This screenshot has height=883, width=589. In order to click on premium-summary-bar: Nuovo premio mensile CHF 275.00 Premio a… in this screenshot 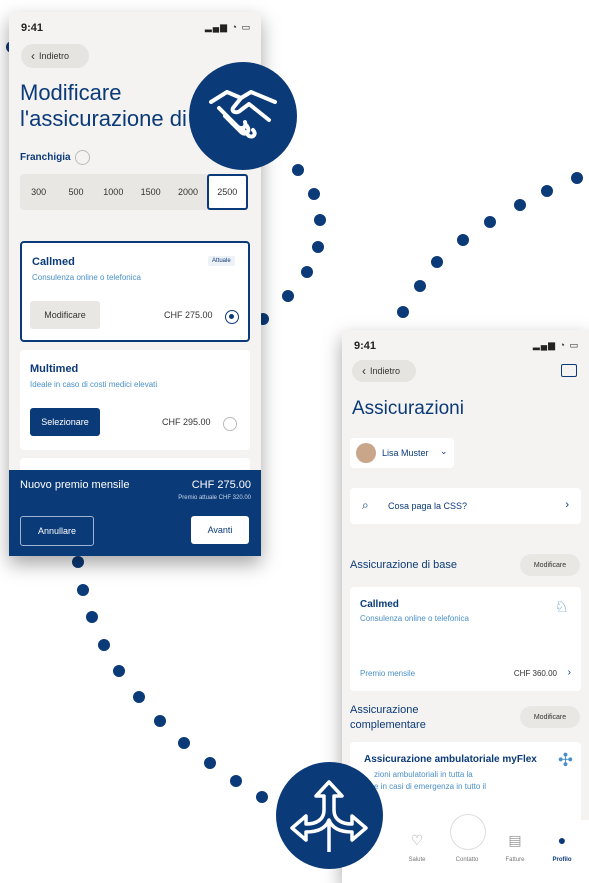, I will do `click(135, 513)`.